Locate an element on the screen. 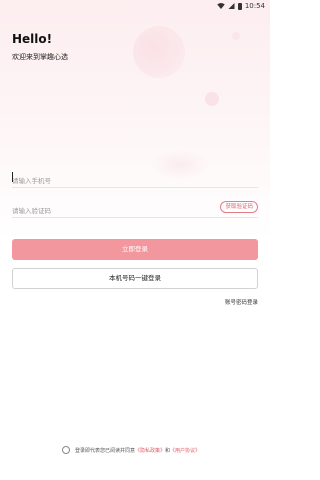  login-button: 立即登录 is located at coordinates (135, 249).